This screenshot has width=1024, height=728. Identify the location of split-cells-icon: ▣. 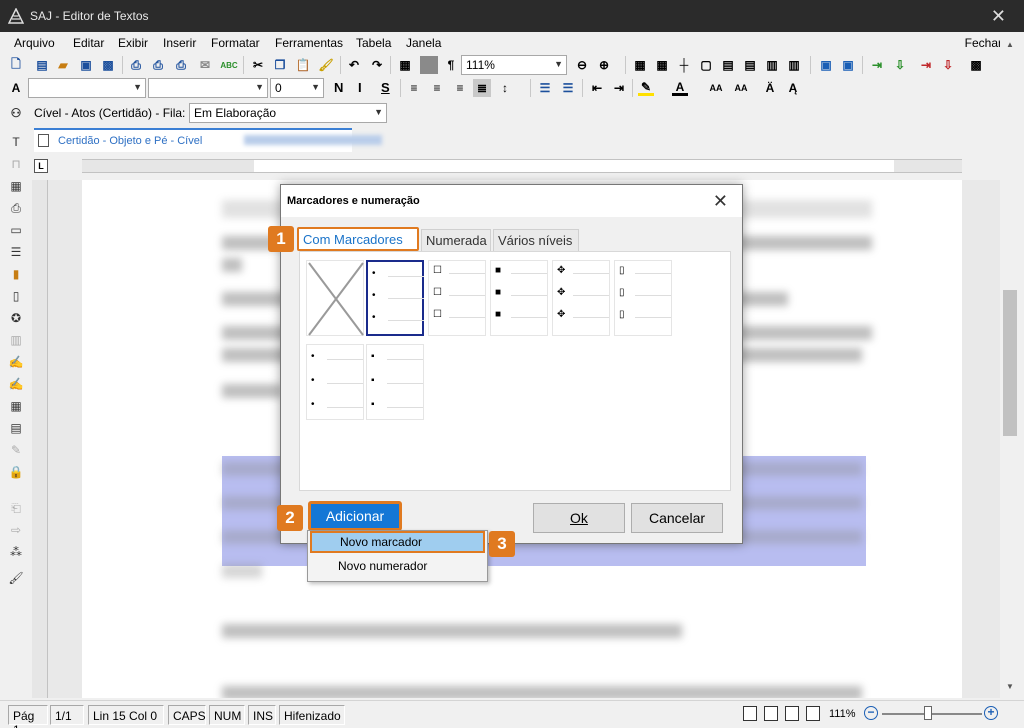
(848, 65).